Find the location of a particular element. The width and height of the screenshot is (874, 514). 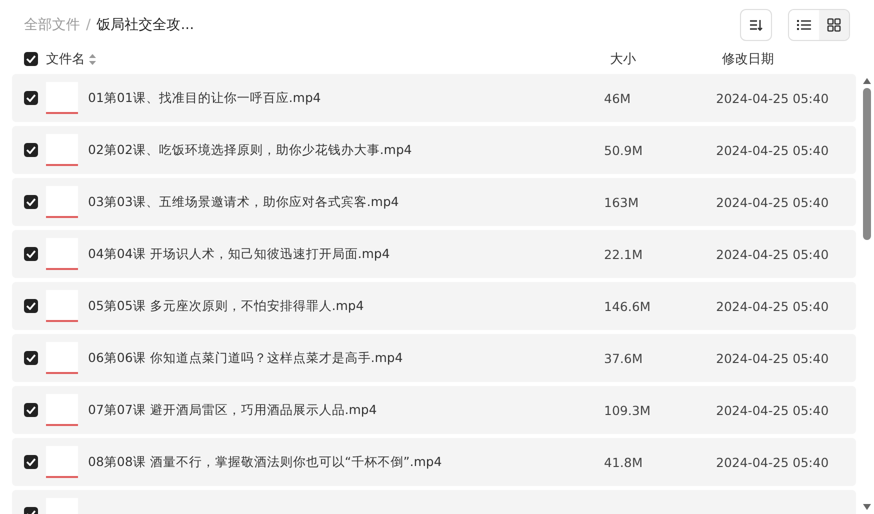

sort-icon is located at coordinates (756, 25).